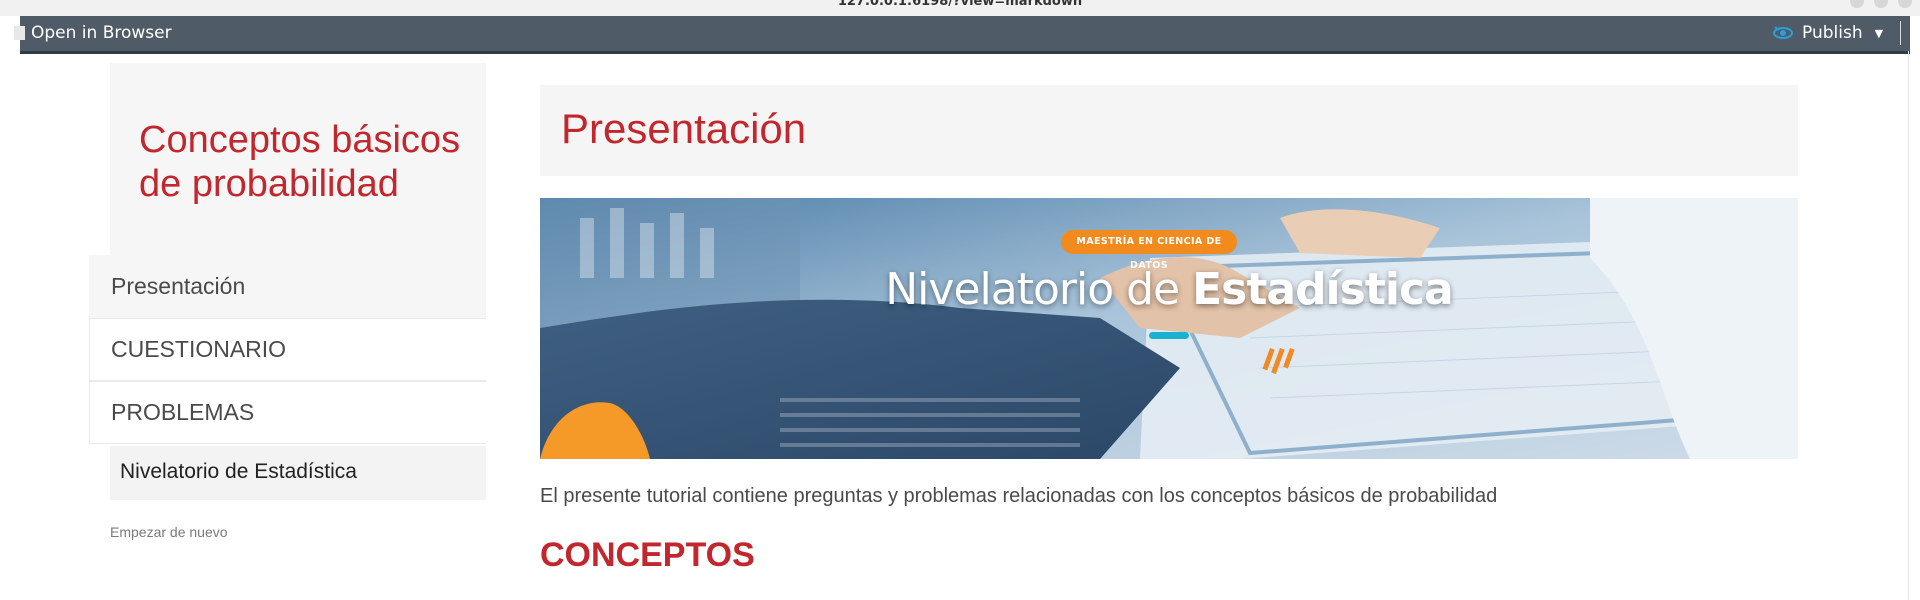 The height and width of the screenshot is (600, 1920). What do you see at coordinates (1149, 250) in the screenshot?
I see `program-badge: MAESTRÍA EN CIENCIA DE DATOS` at bounding box center [1149, 250].